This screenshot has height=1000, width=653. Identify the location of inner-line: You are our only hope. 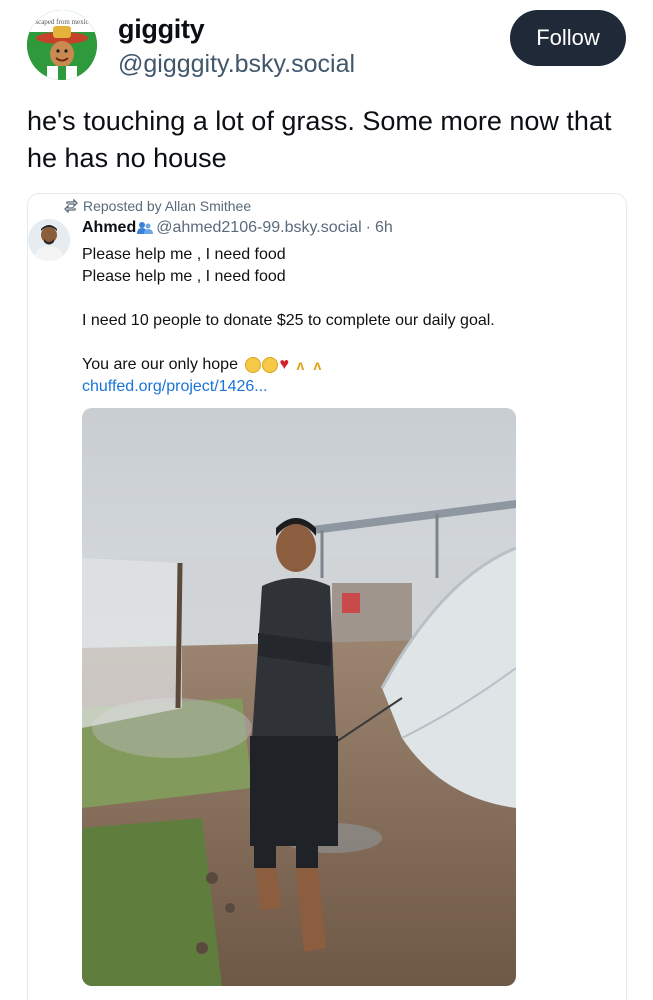
(160, 364).